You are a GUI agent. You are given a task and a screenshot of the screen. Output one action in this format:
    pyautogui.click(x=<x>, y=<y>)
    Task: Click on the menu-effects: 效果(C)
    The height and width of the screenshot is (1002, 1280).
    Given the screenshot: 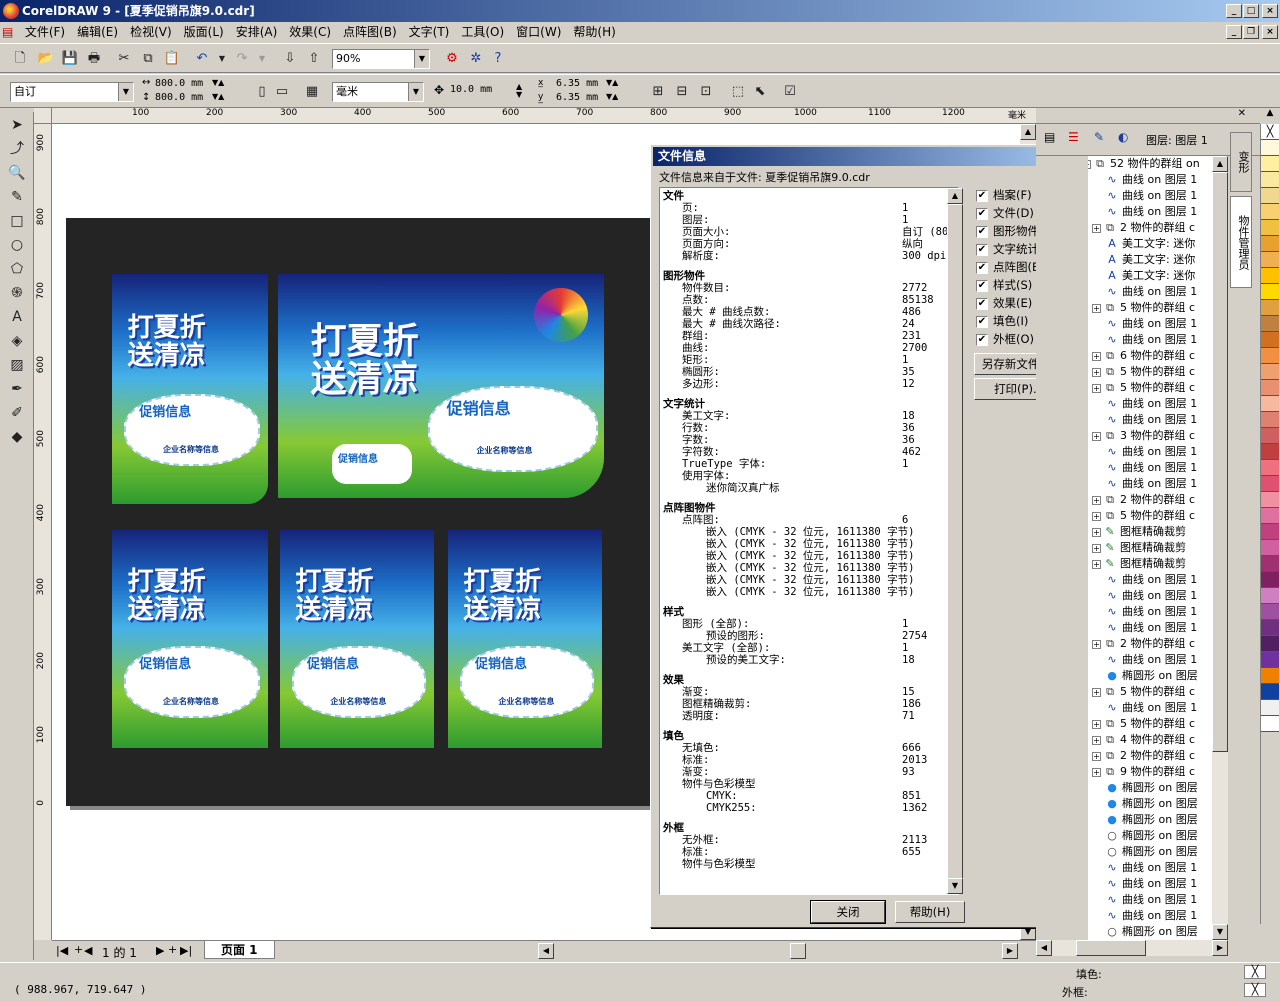 What is the action you would take?
    pyautogui.click(x=310, y=32)
    